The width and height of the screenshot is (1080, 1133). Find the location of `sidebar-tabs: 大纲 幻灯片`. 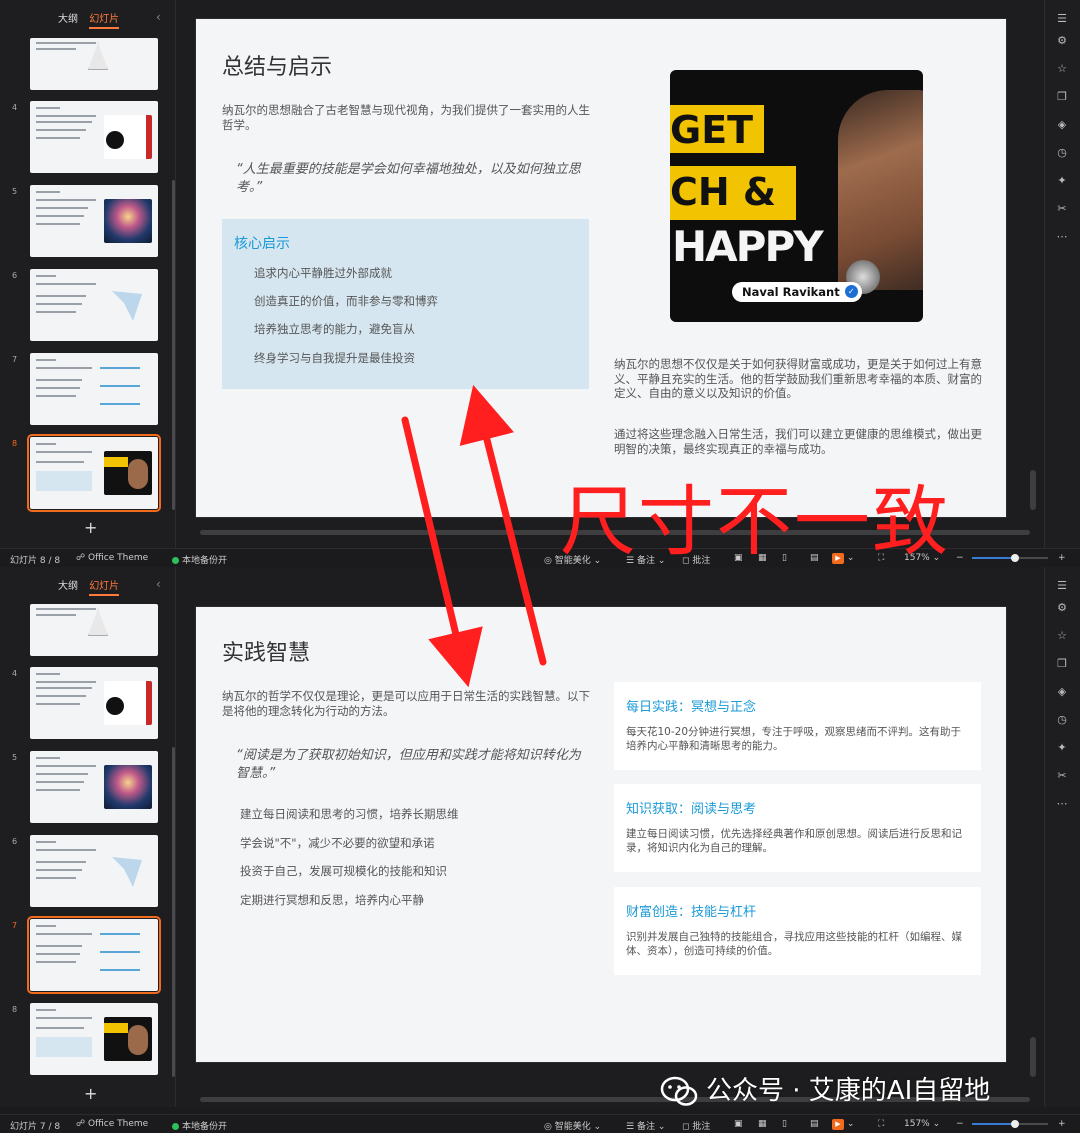

sidebar-tabs: 大纲 幻灯片 is located at coordinates (92, 586).